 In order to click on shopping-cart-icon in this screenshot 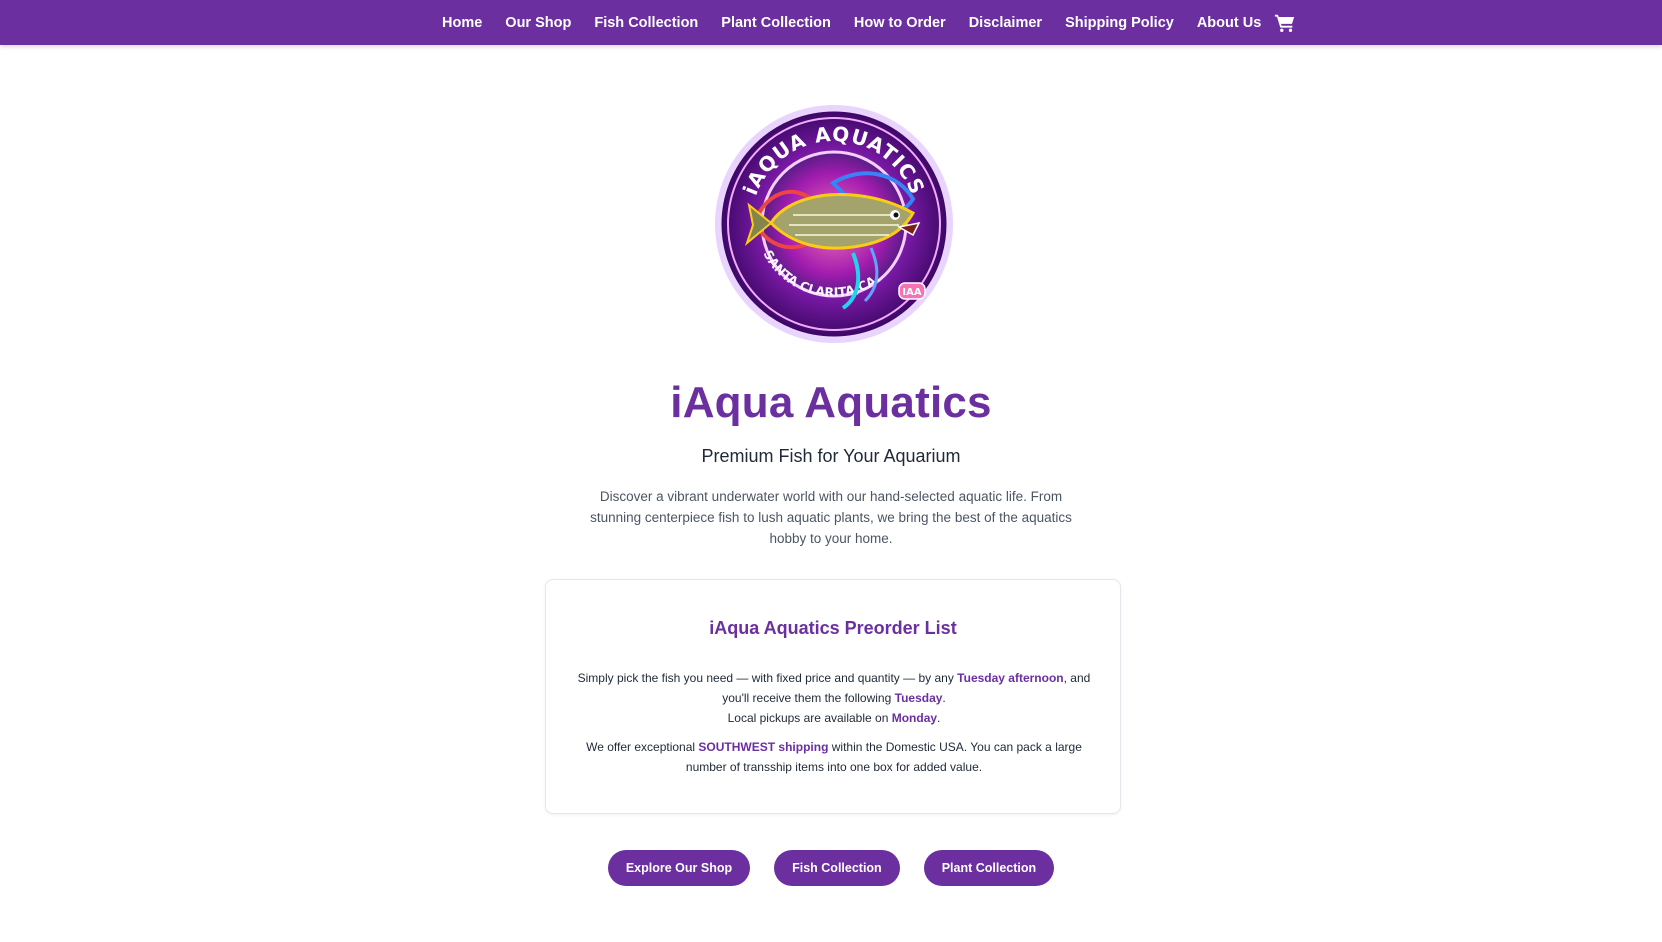, I will do `click(1285, 23)`.